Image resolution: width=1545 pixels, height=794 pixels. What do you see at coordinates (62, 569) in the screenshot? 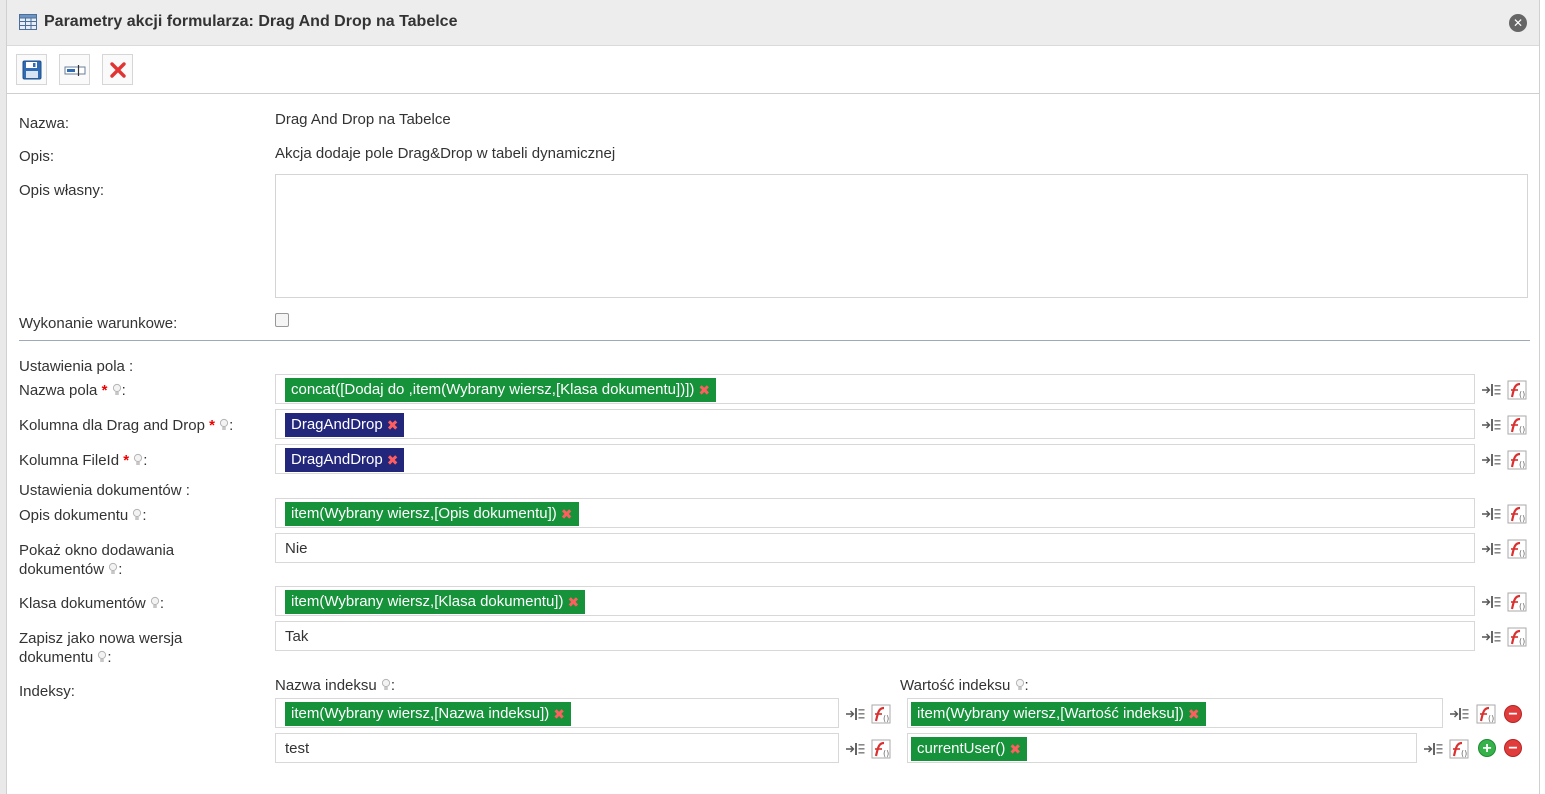
I see `show-window-label-line2: dokumentów` at bounding box center [62, 569].